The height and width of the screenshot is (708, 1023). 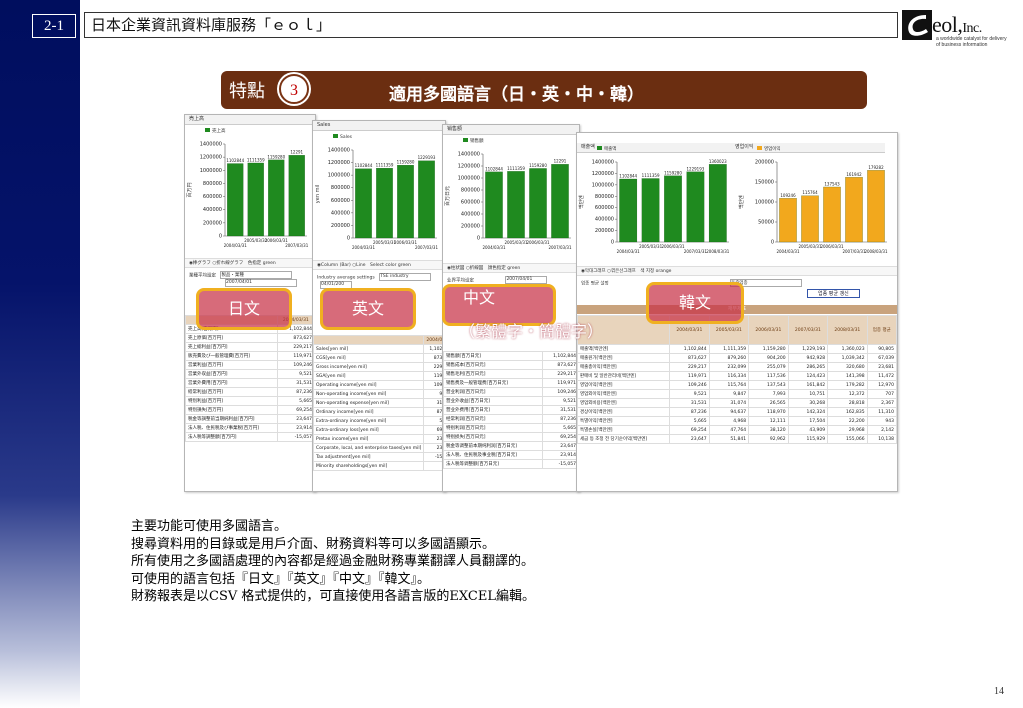 I want to click on cell-value: 137,543, so click(x=768, y=385).